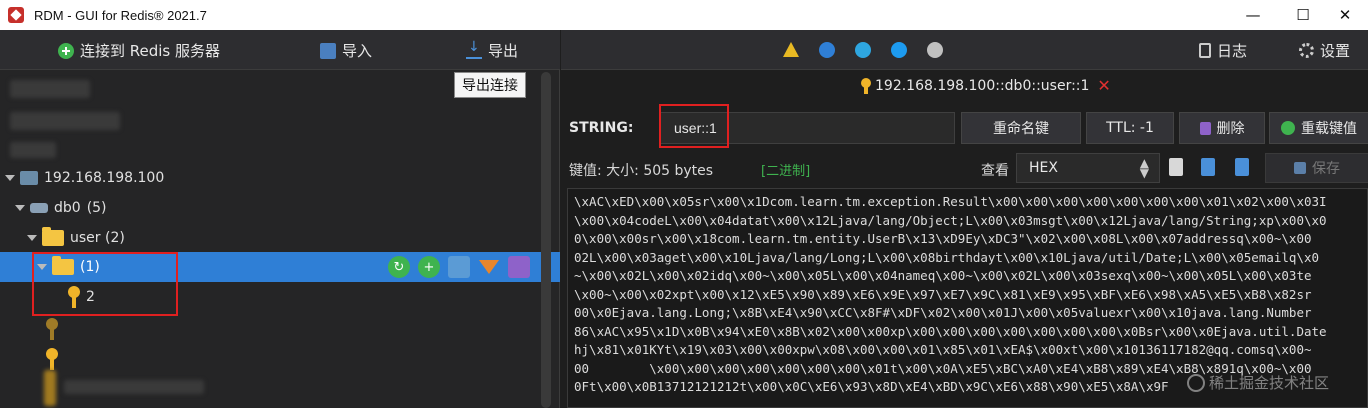 This screenshot has height=408, width=1368. Describe the element at coordinates (519, 267) in the screenshot. I see `delete-icon` at that location.